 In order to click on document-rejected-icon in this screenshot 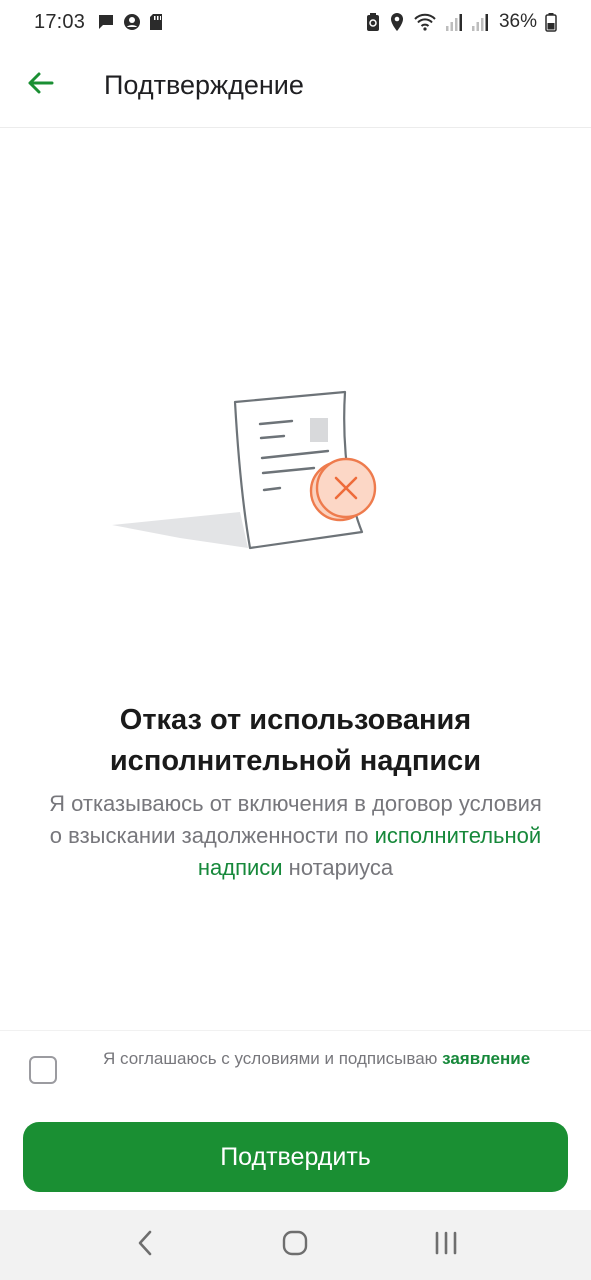, I will do `click(250, 470)`.